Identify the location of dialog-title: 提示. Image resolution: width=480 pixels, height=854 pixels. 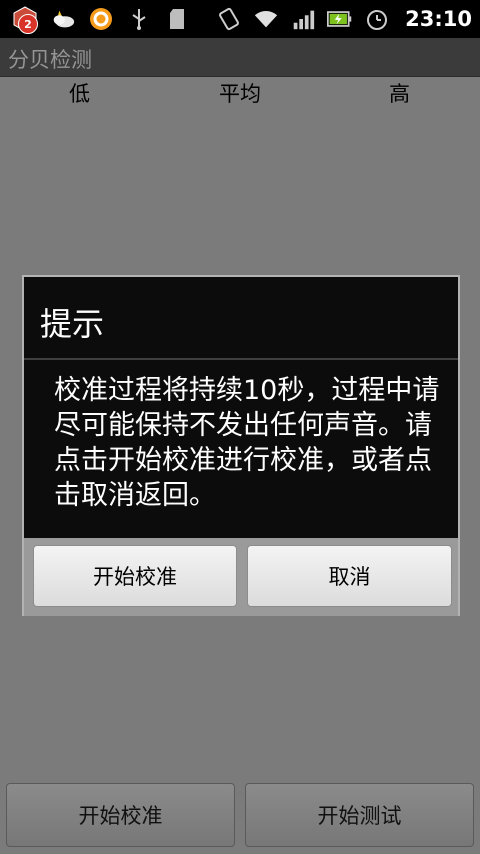
(72, 324).